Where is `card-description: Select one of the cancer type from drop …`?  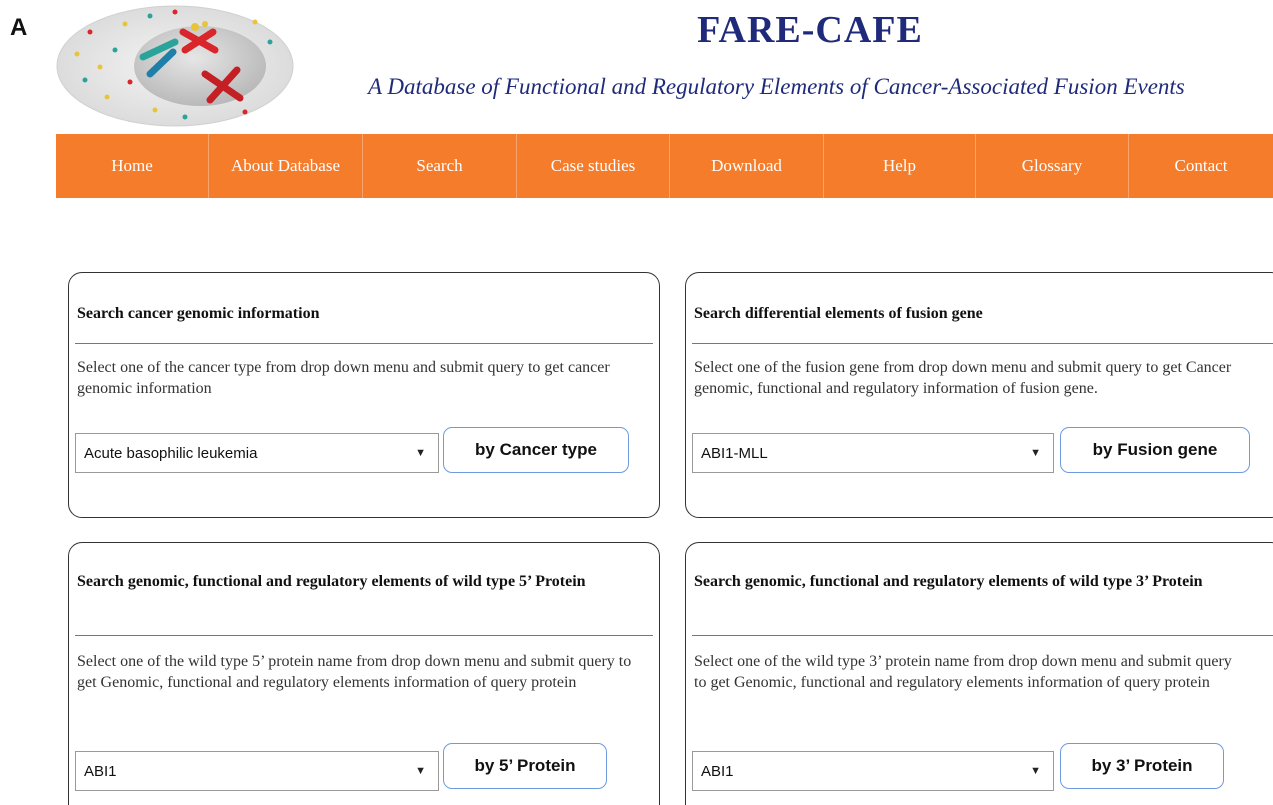 card-description: Select one of the cancer type from drop … is located at coordinates (343, 378).